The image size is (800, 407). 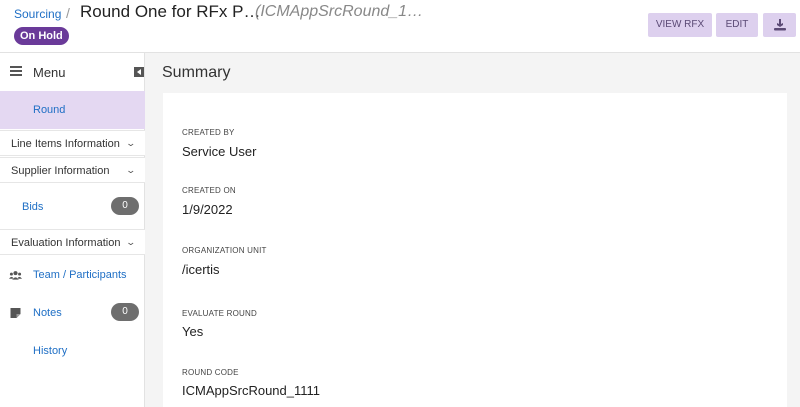 What do you see at coordinates (209, 190) in the screenshot?
I see `field-label-created-on: CREATED ON` at bounding box center [209, 190].